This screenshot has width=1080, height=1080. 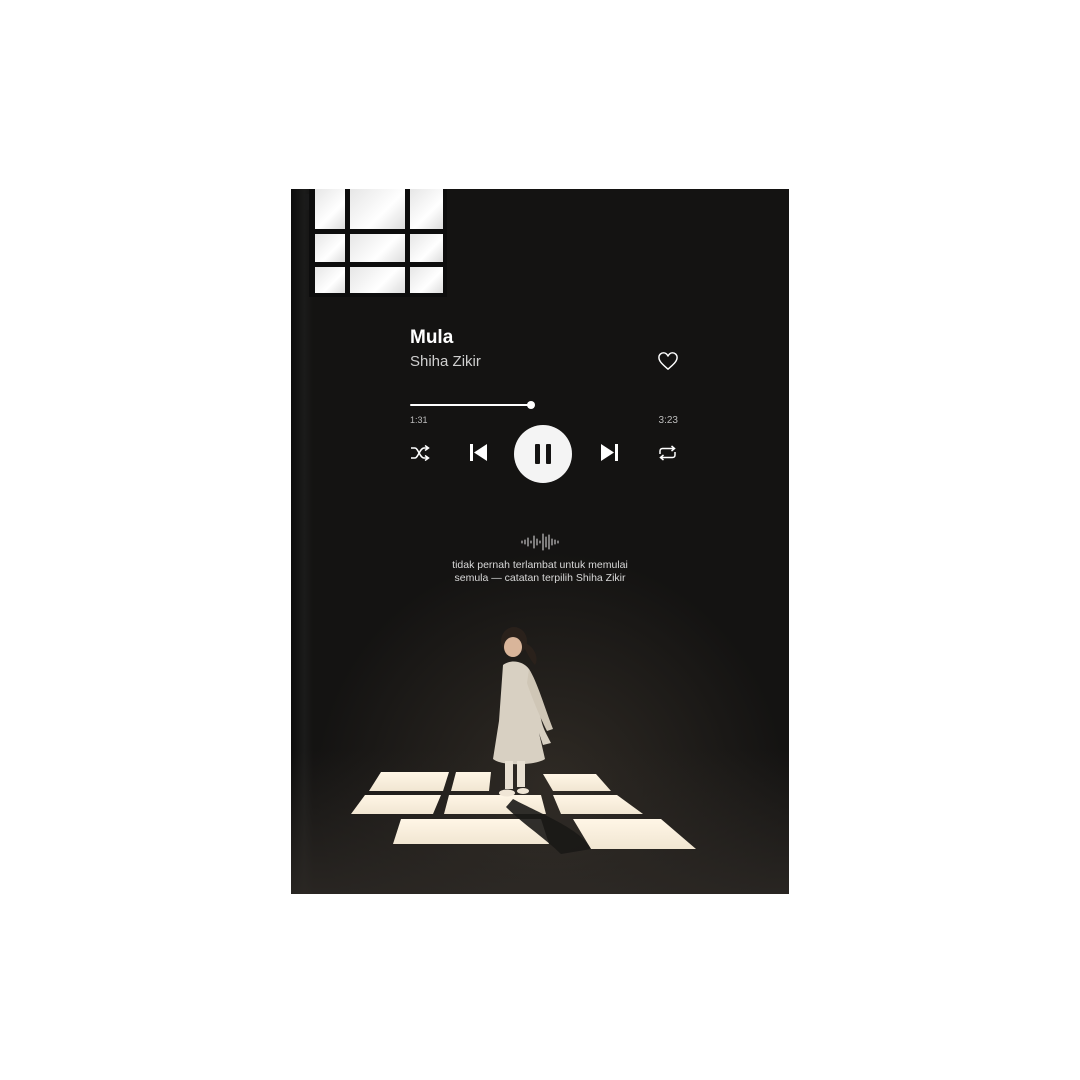 What do you see at coordinates (478, 452) in the screenshot?
I see `skip-previous-icon` at bounding box center [478, 452].